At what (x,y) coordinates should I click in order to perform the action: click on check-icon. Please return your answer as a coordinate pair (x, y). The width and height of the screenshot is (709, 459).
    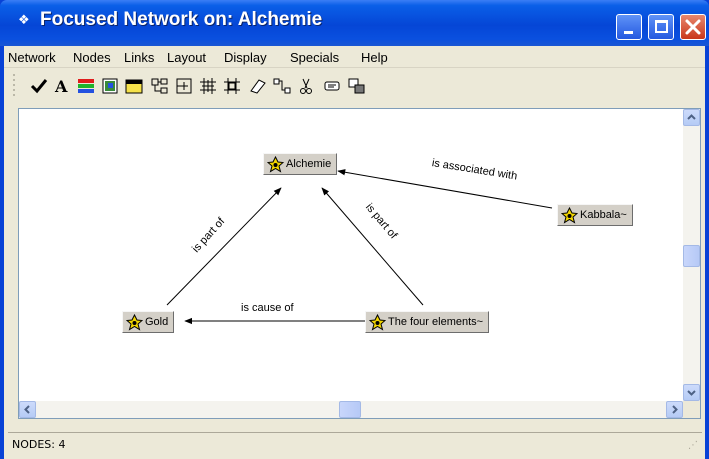
    Looking at the image, I should click on (39, 86).